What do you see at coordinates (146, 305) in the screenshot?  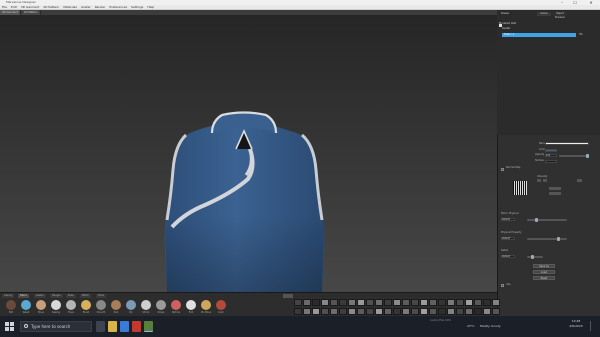 I see `tool-button-shrink` at bounding box center [146, 305].